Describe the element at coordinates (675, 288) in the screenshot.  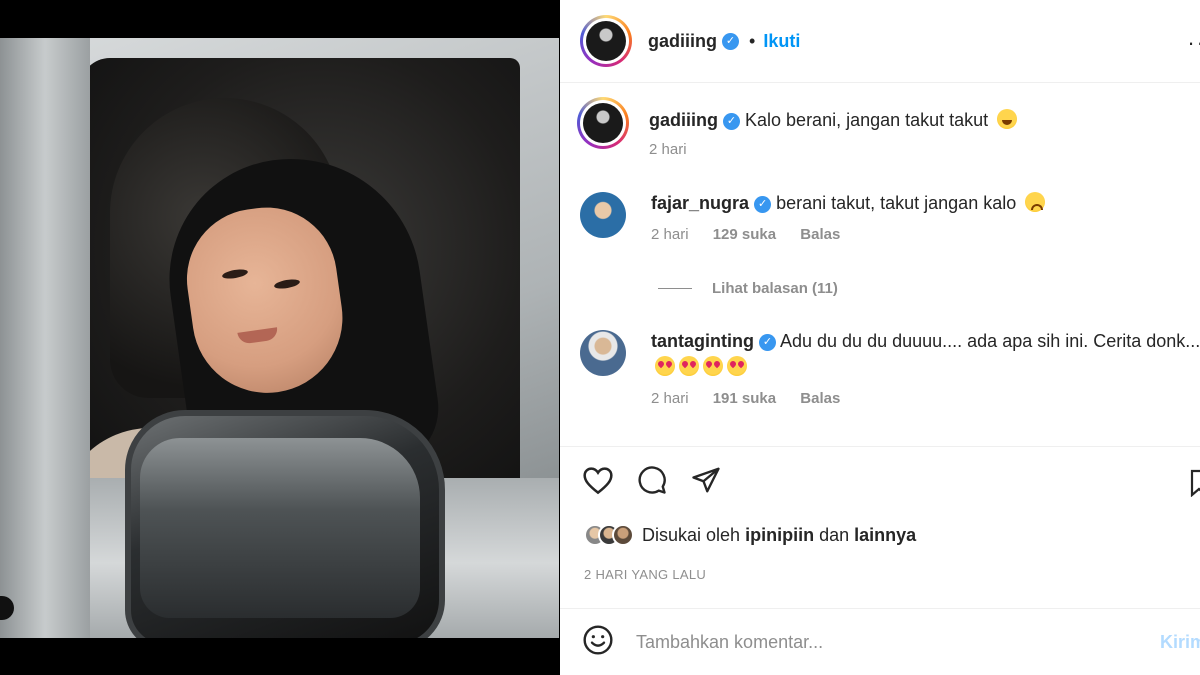
I see `replies-divider` at that location.